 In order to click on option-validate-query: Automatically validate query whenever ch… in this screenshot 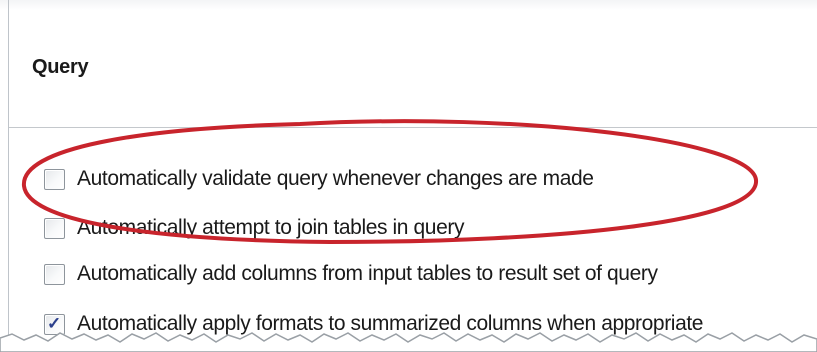, I will do `click(319, 179)`.